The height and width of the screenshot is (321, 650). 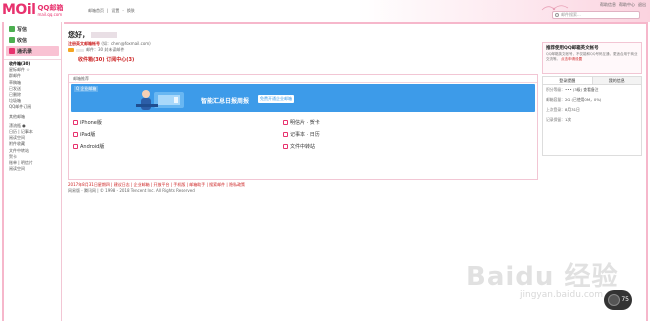 What do you see at coordinates (12, 51) in the screenshot?
I see `contacts-icon` at bounding box center [12, 51].